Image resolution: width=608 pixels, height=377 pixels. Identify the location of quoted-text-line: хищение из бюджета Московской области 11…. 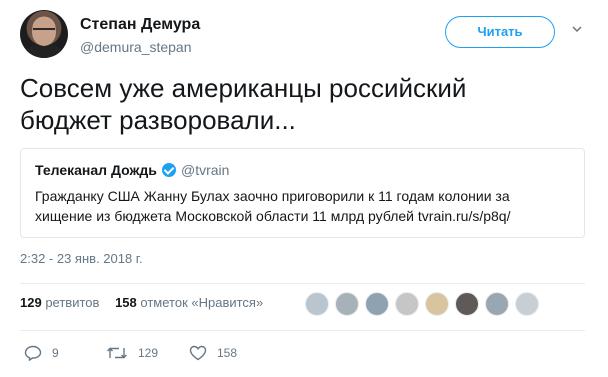
(273, 216).